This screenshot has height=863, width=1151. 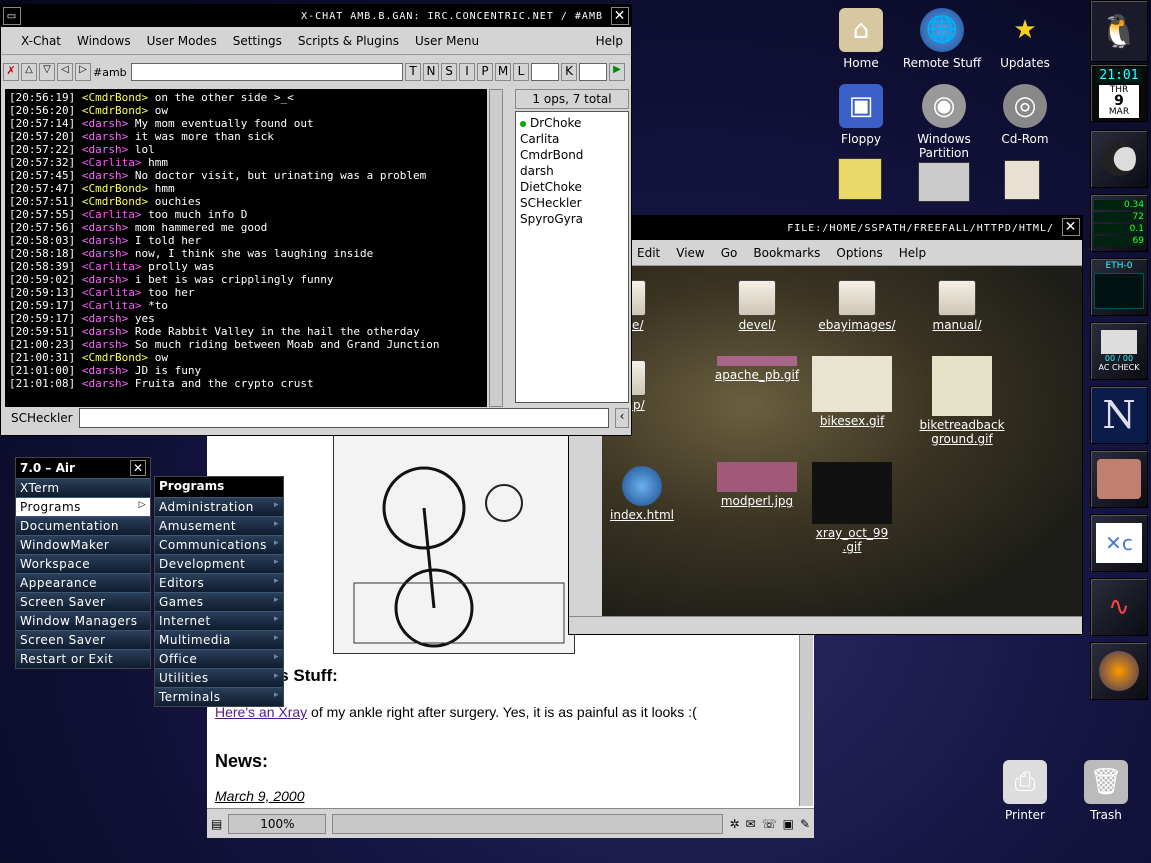 What do you see at coordinates (219, 639) in the screenshot?
I see `programs-submenu-item: Multimedia ▸` at bounding box center [219, 639].